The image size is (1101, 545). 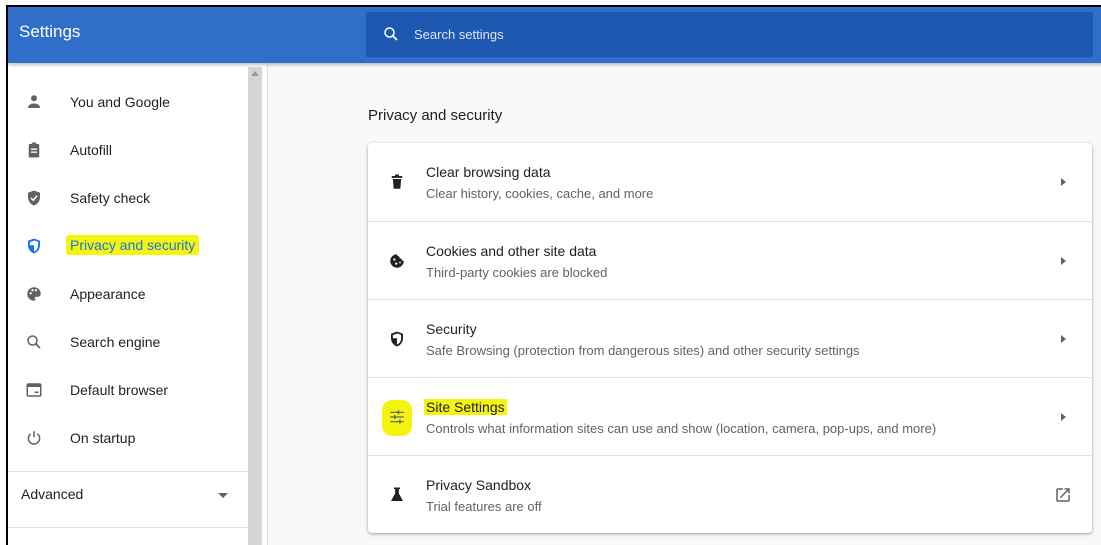 What do you see at coordinates (34, 294) in the screenshot?
I see `palette-icon` at bounding box center [34, 294].